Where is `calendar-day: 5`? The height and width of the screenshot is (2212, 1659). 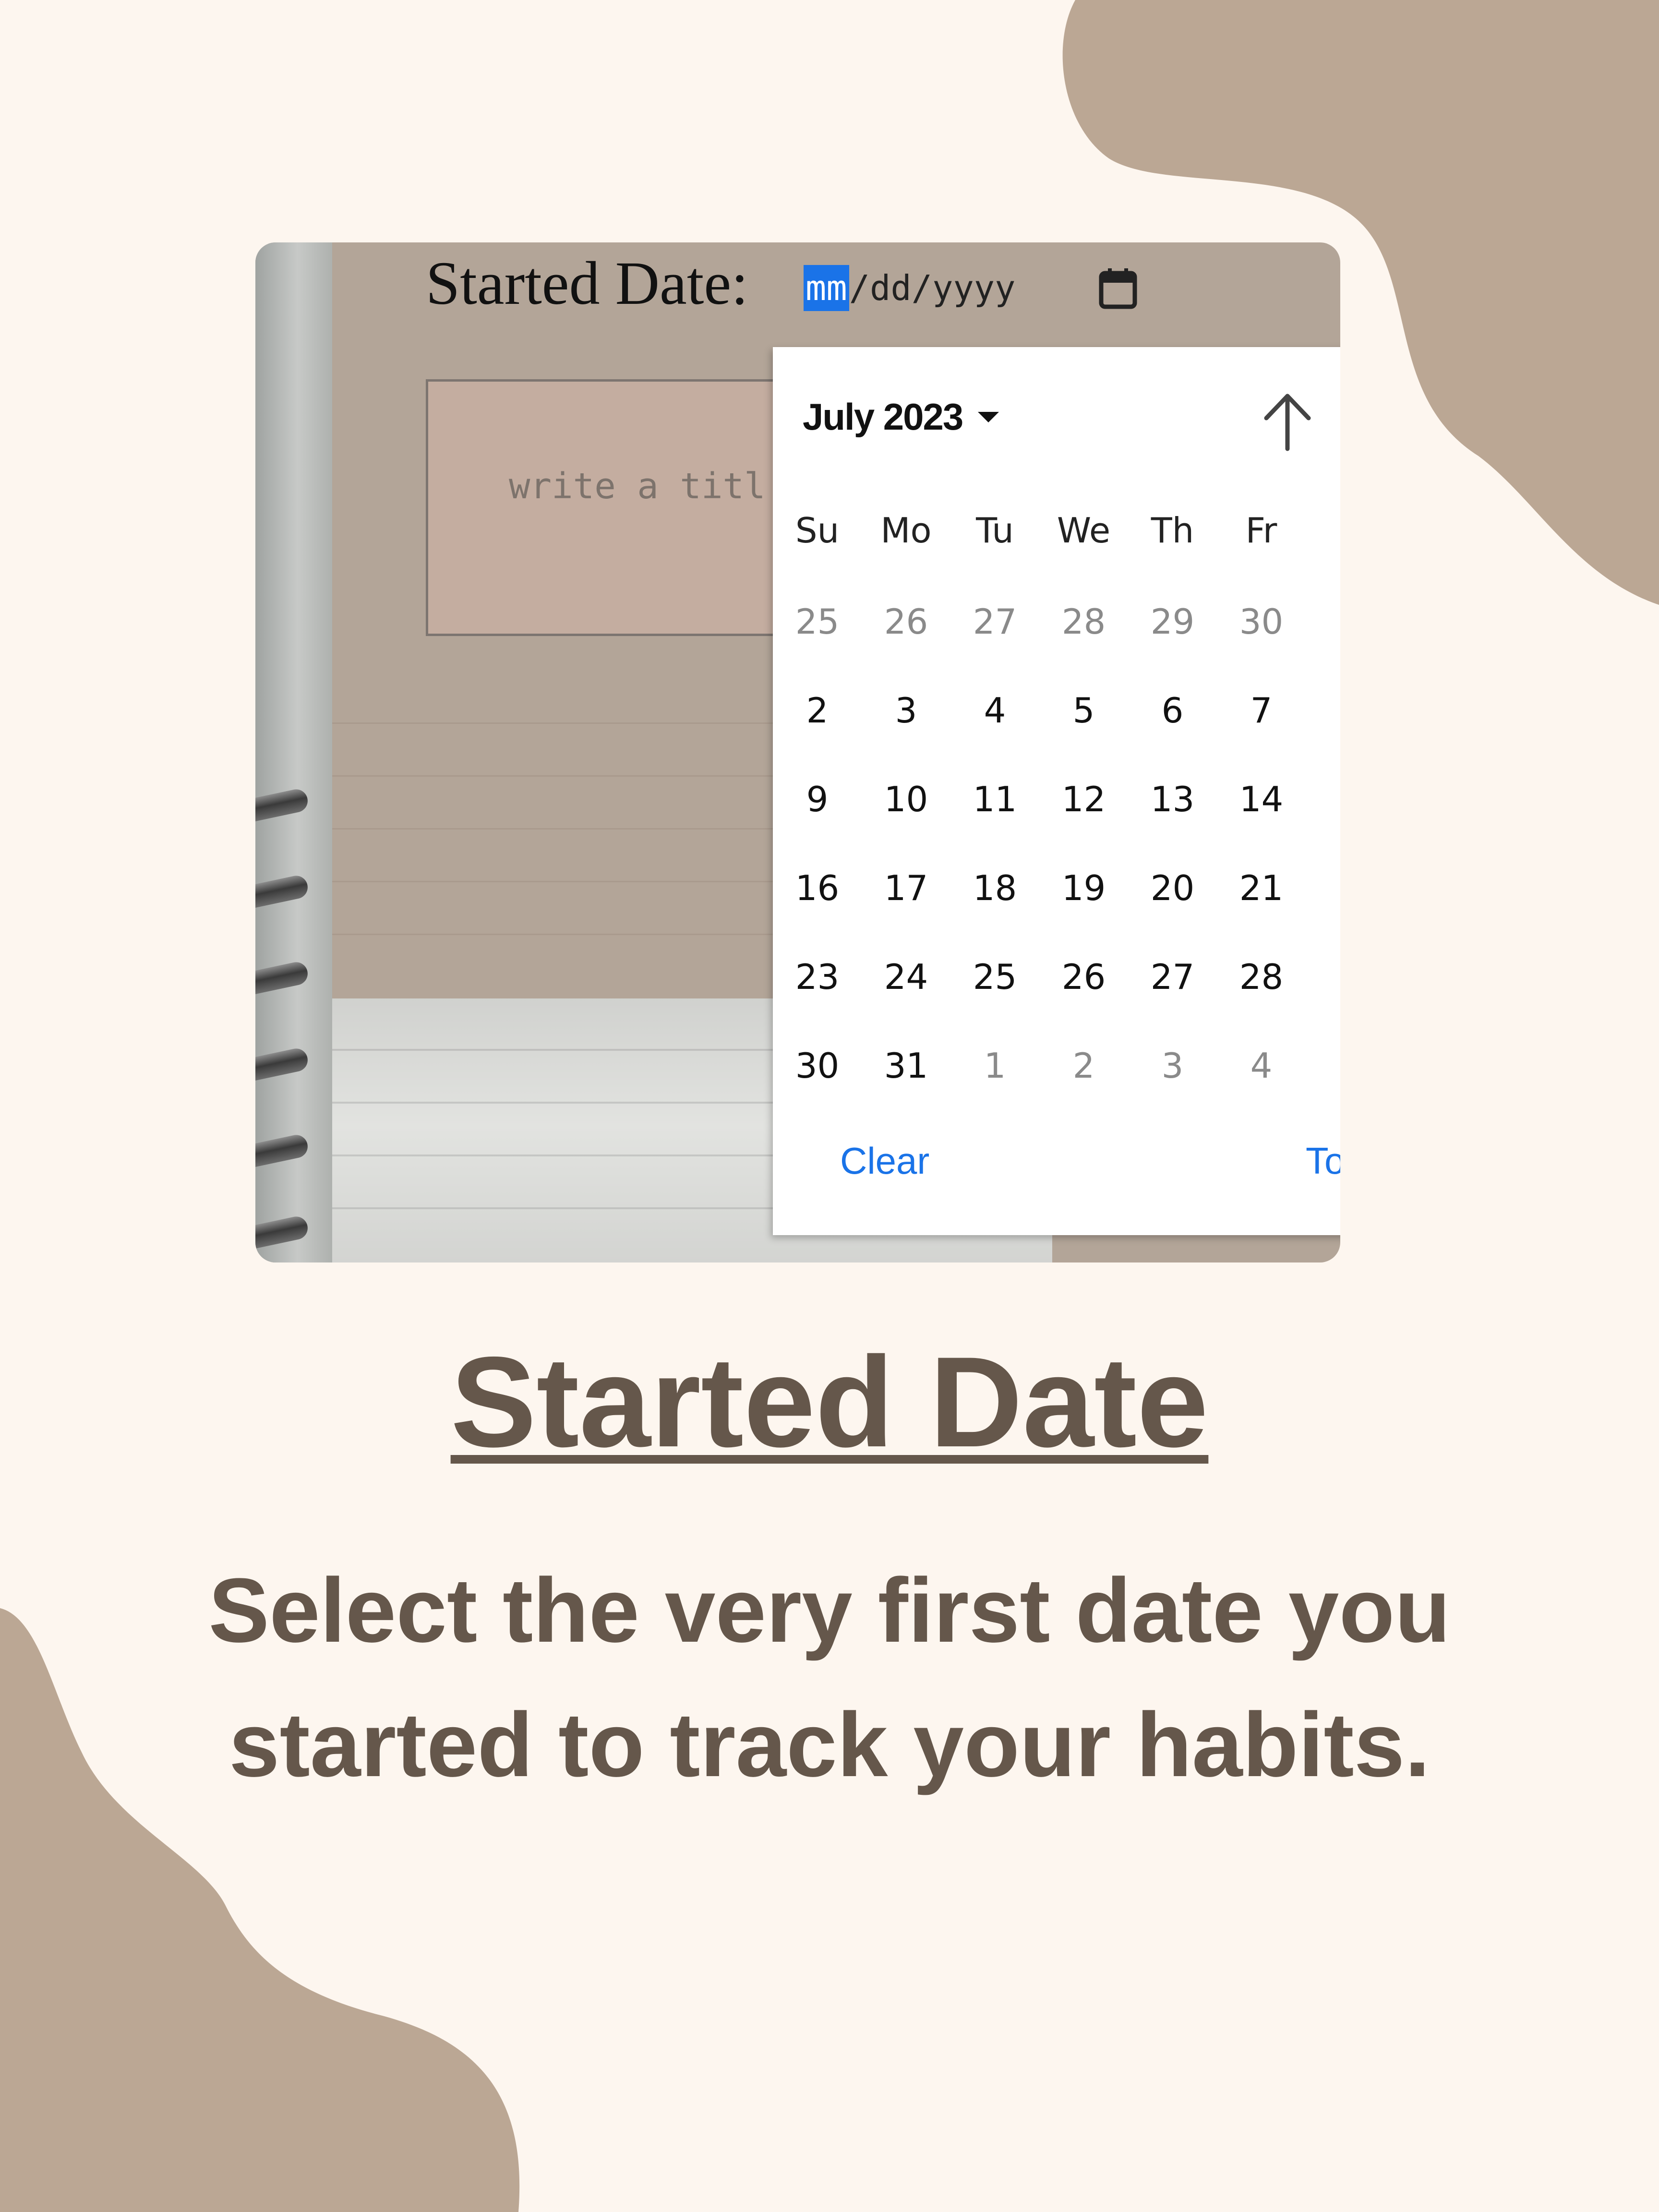 calendar-day: 5 is located at coordinates (1083, 710).